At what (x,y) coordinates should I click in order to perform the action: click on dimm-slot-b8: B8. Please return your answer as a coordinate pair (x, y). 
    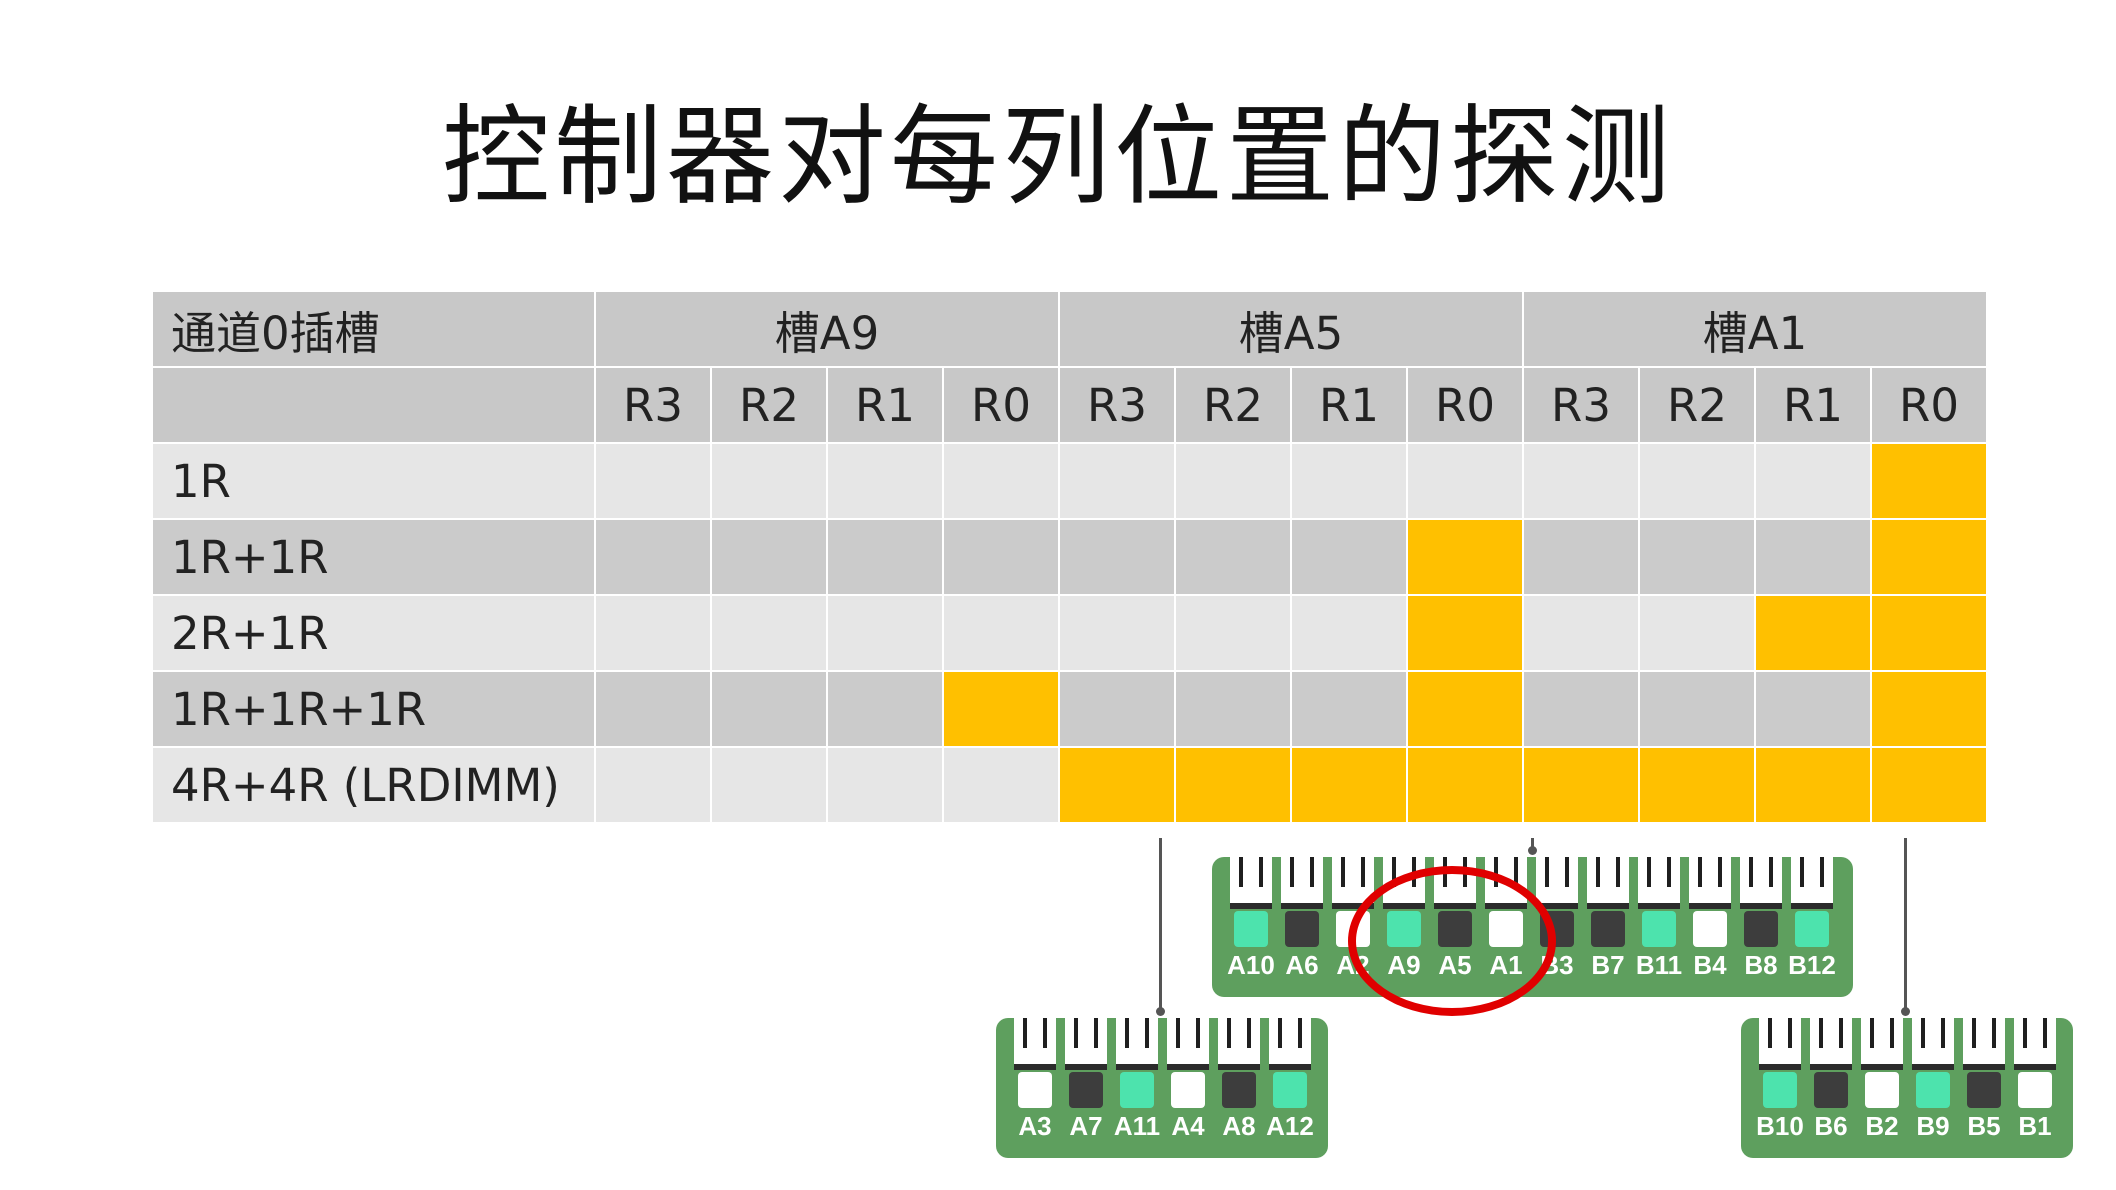
    Looking at the image, I should click on (1761, 922).